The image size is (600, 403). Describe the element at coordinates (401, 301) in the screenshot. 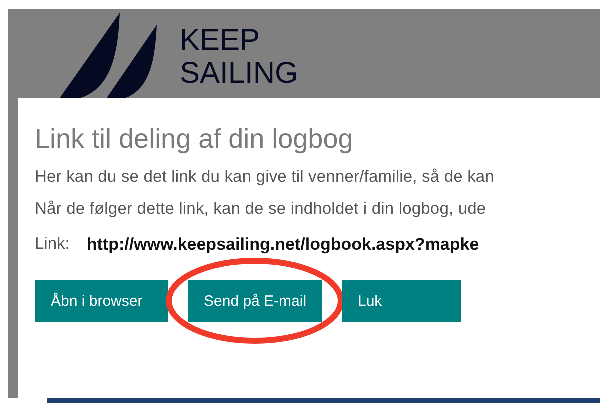

I see `action-button: Luk` at that location.